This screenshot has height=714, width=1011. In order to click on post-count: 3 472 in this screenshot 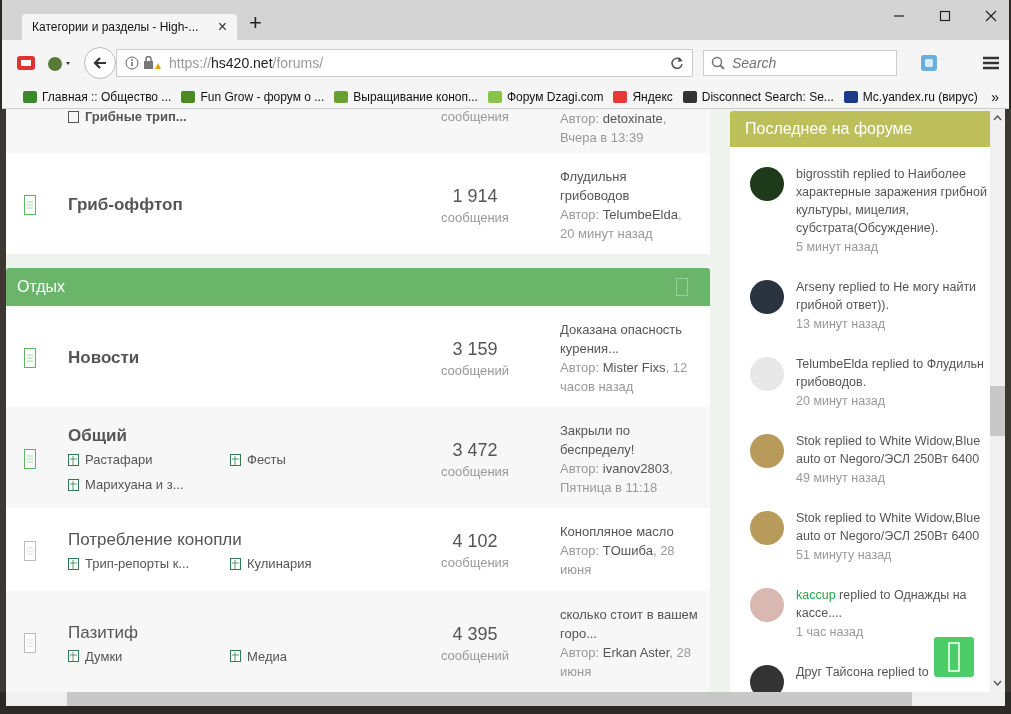, I will do `click(475, 450)`.